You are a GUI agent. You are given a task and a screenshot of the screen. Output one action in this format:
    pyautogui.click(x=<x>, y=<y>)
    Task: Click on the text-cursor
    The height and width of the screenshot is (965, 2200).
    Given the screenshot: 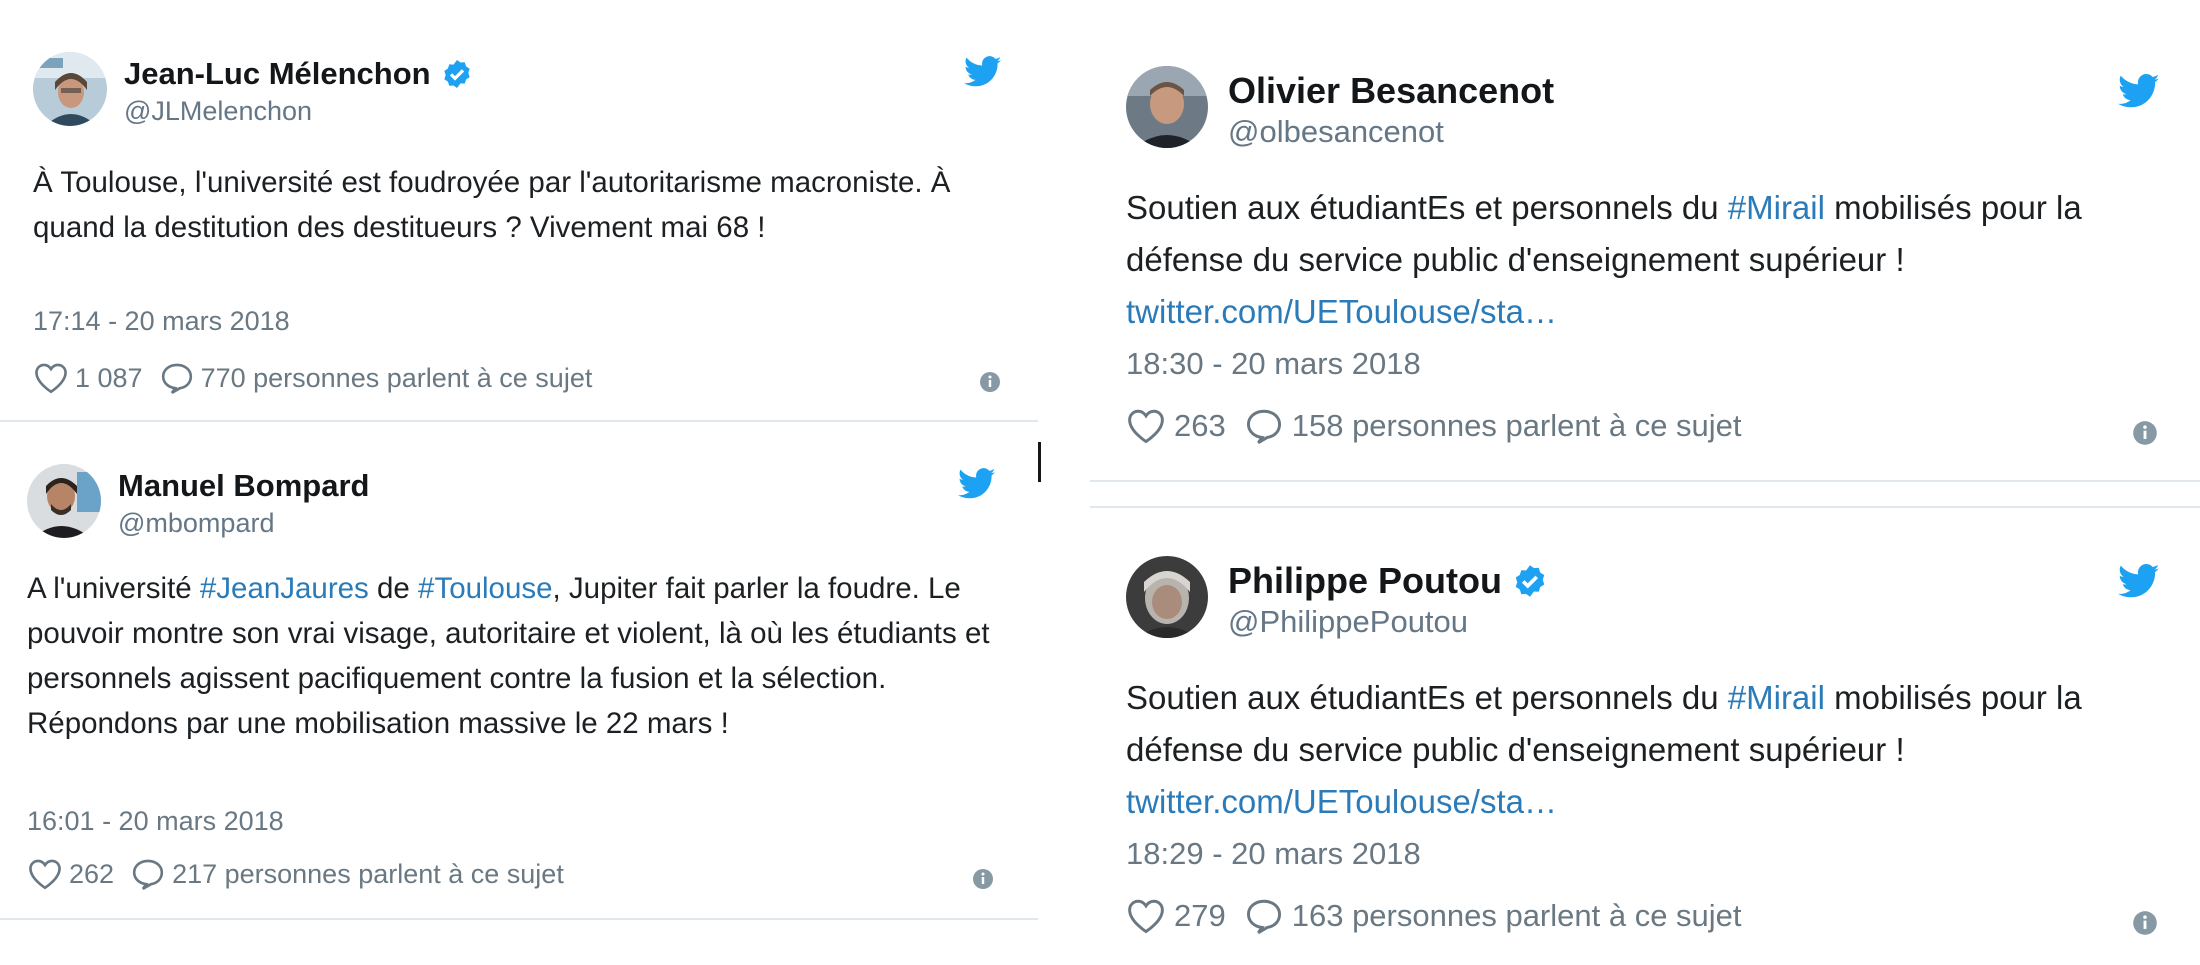 What is the action you would take?
    pyautogui.click(x=1039, y=462)
    